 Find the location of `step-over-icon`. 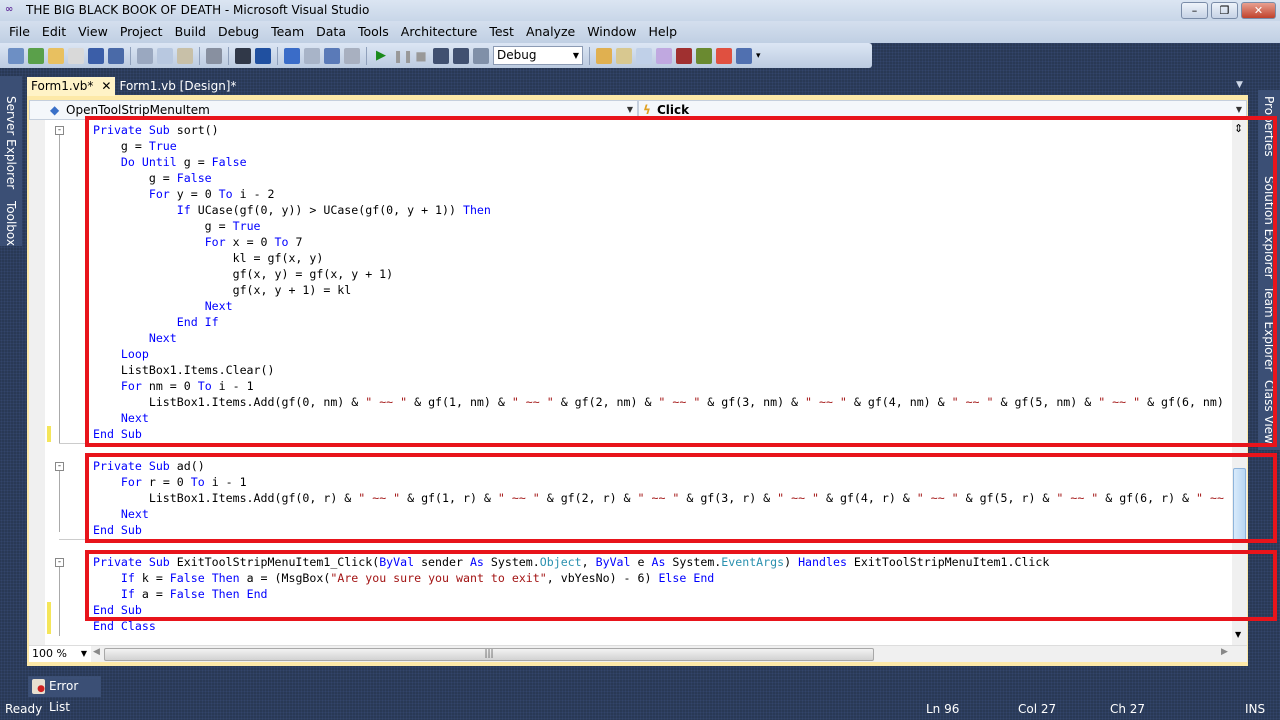

step-over-icon is located at coordinates (461, 55).